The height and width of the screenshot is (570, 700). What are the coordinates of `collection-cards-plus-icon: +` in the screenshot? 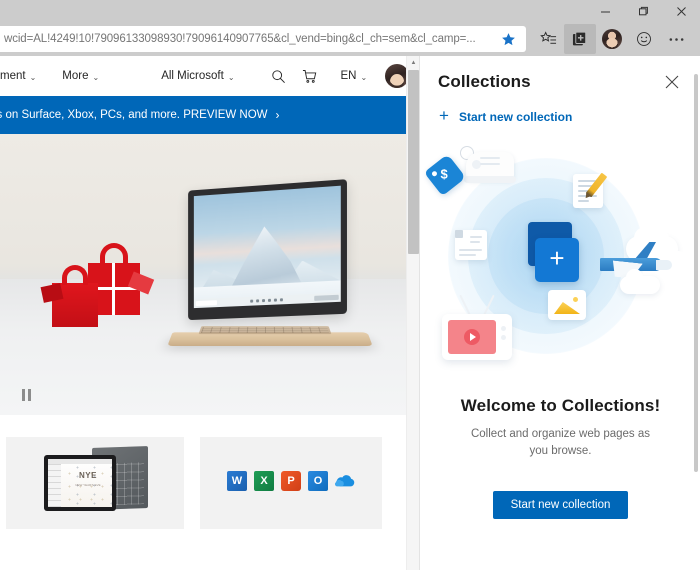 It's located at (548, 253).